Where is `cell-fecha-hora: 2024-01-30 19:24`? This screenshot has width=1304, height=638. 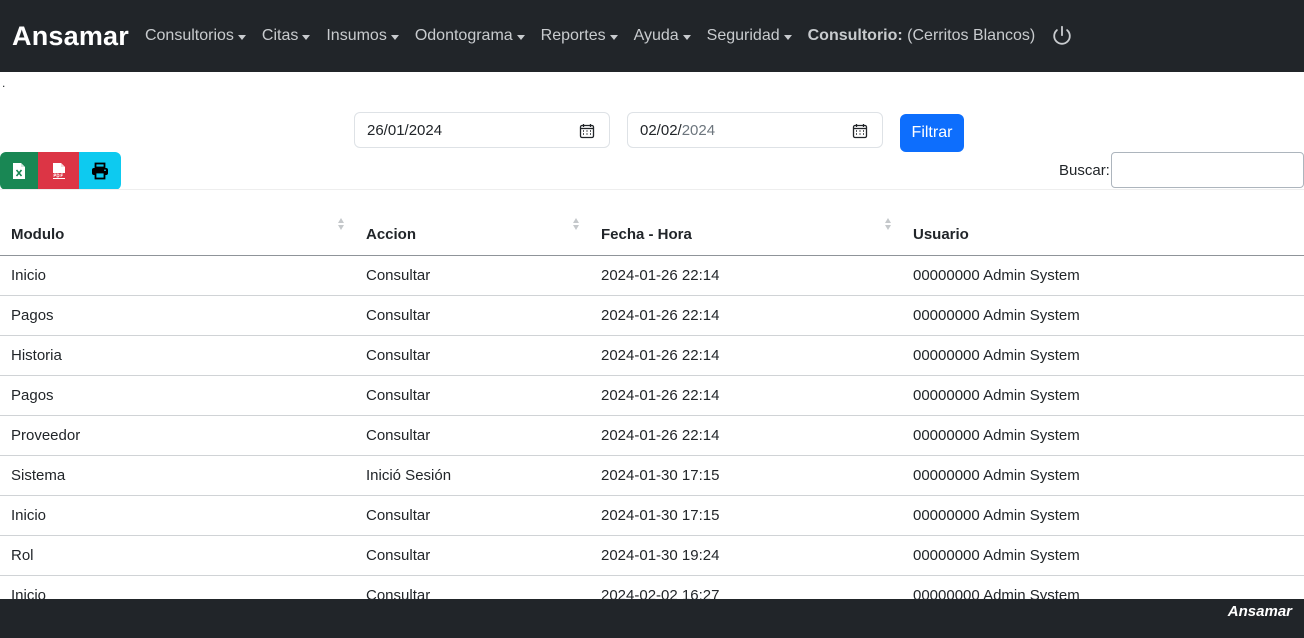
cell-fecha-hora: 2024-01-30 19:24 is located at coordinates (660, 555).